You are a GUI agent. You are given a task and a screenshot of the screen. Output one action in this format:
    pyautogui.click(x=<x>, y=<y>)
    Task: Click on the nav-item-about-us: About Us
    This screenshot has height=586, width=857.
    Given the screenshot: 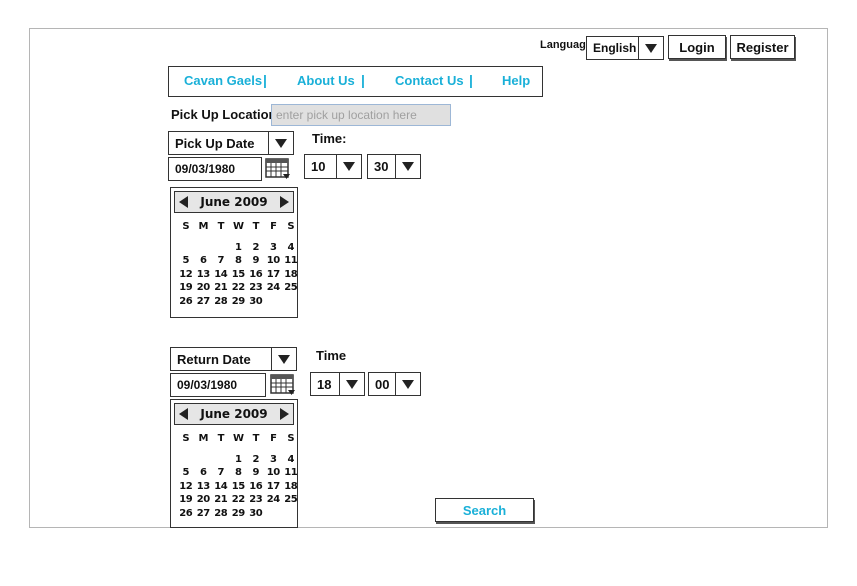 What is the action you would take?
    pyautogui.click(x=326, y=80)
    